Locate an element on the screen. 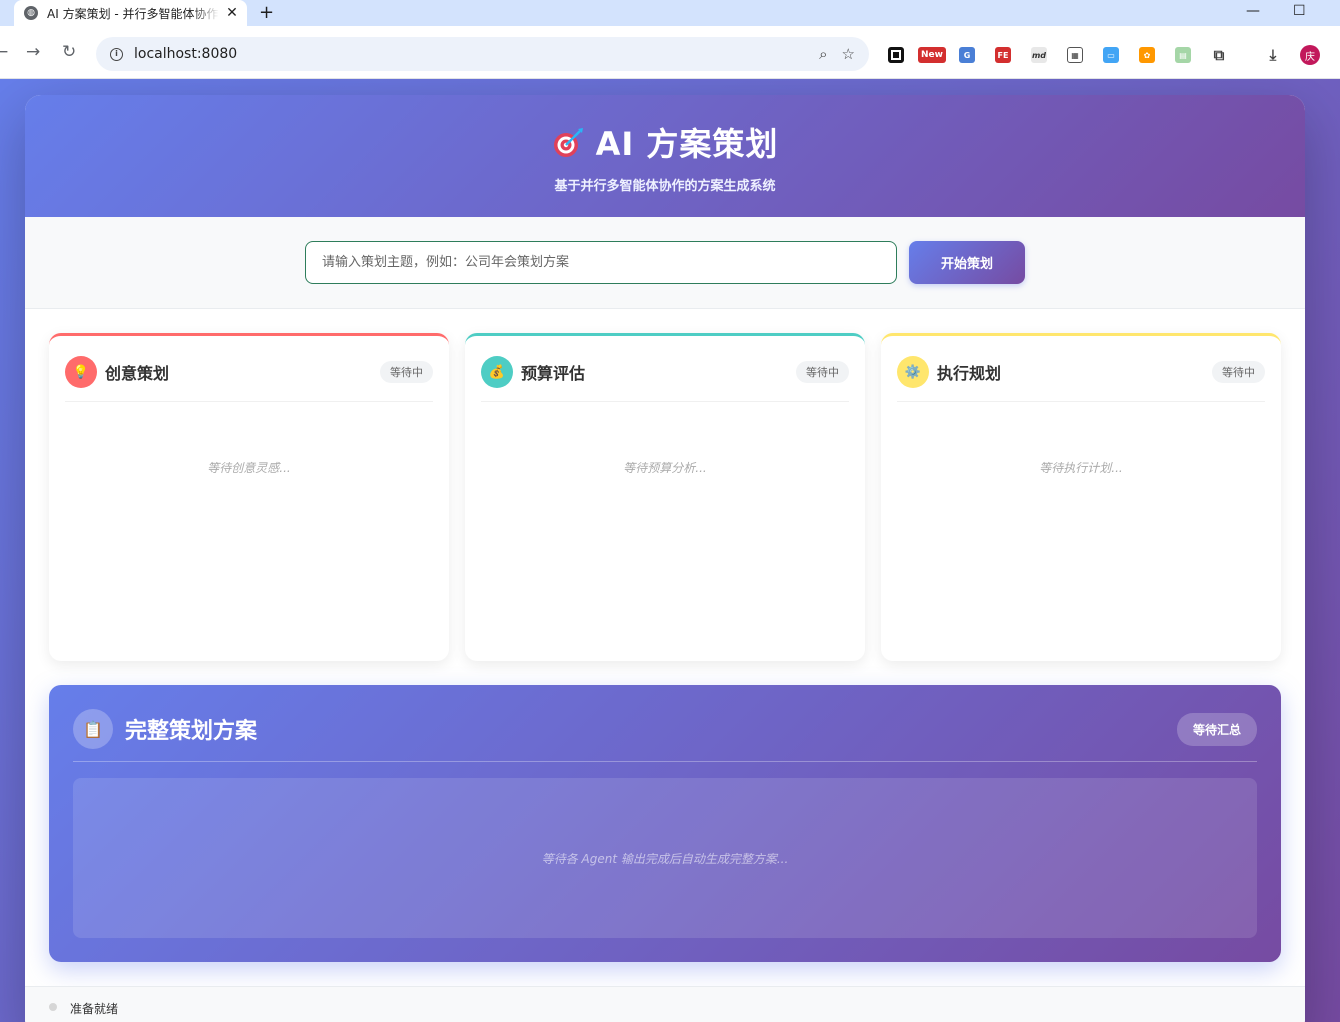  agent-title: 创意策划 is located at coordinates (137, 373).